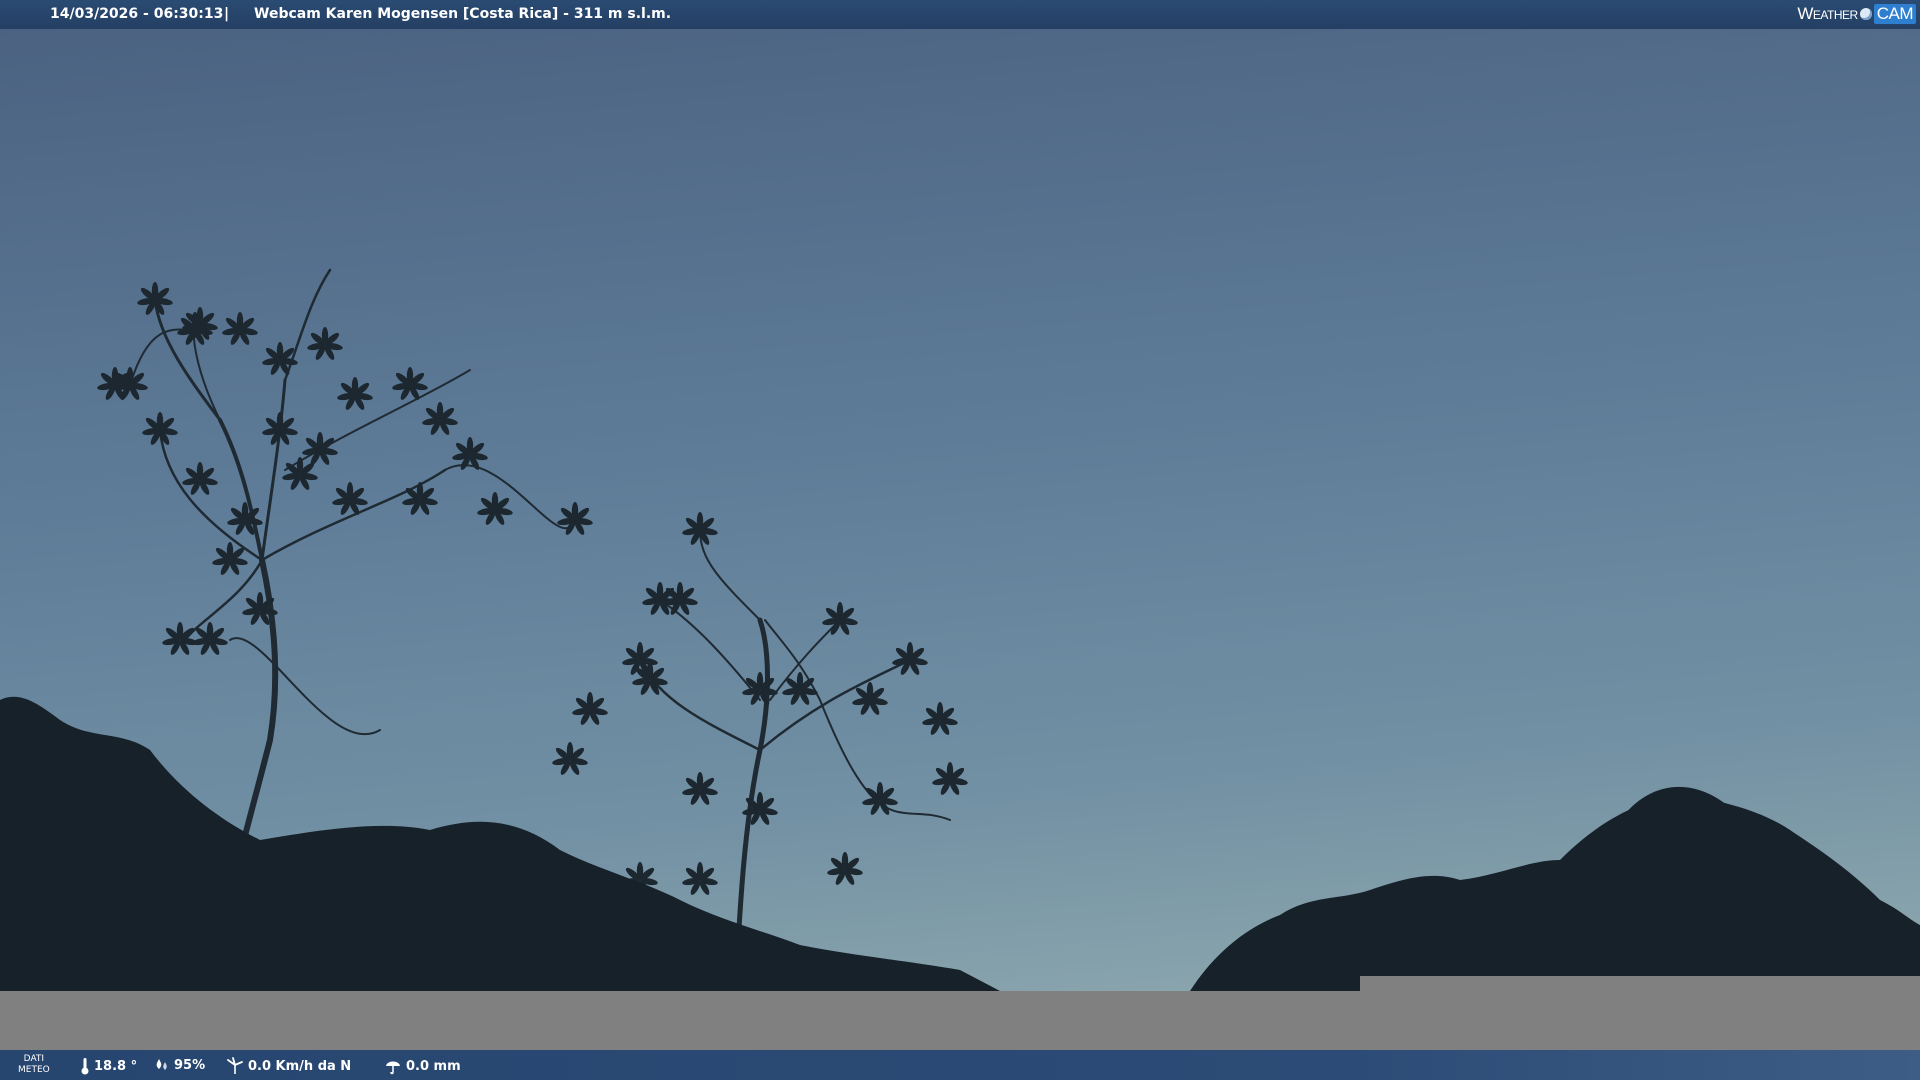 The image size is (1920, 1080). What do you see at coordinates (235, 1065) in the screenshot?
I see `wind-turbine-icon` at bounding box center [235, 1065].